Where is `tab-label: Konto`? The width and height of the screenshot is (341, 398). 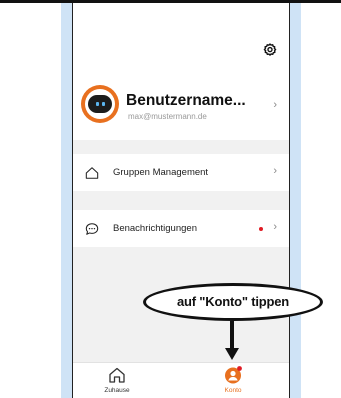
tab-label: Konto is located at coordinates (233, 390).